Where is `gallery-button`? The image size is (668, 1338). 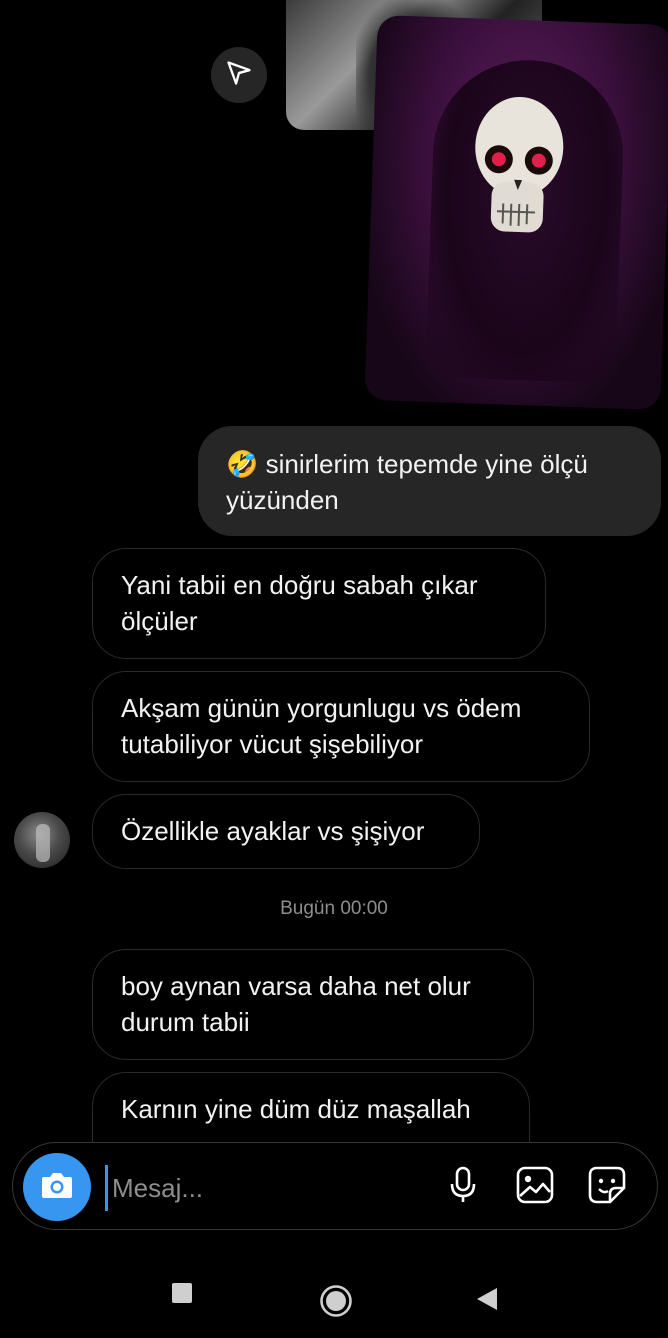 gallery-button is located at coordinates (535, 1187).